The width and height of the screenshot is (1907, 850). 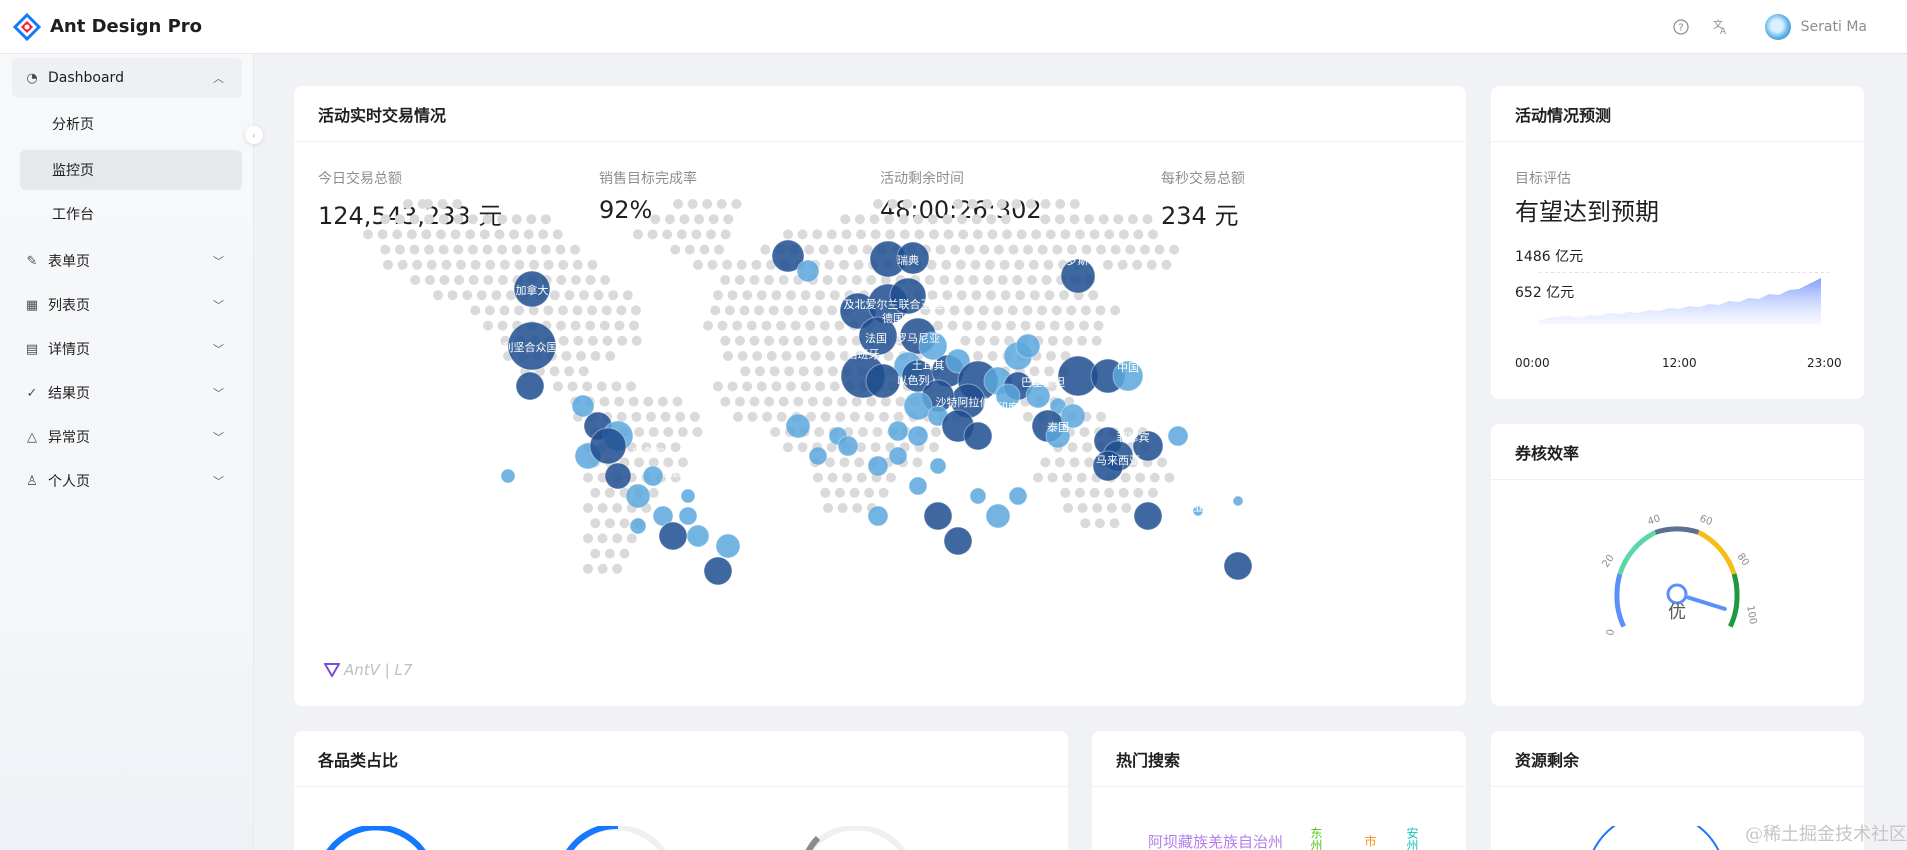 I want to click on sidebar-subitem-workplace: 工作台, so click(x=131, y=214).